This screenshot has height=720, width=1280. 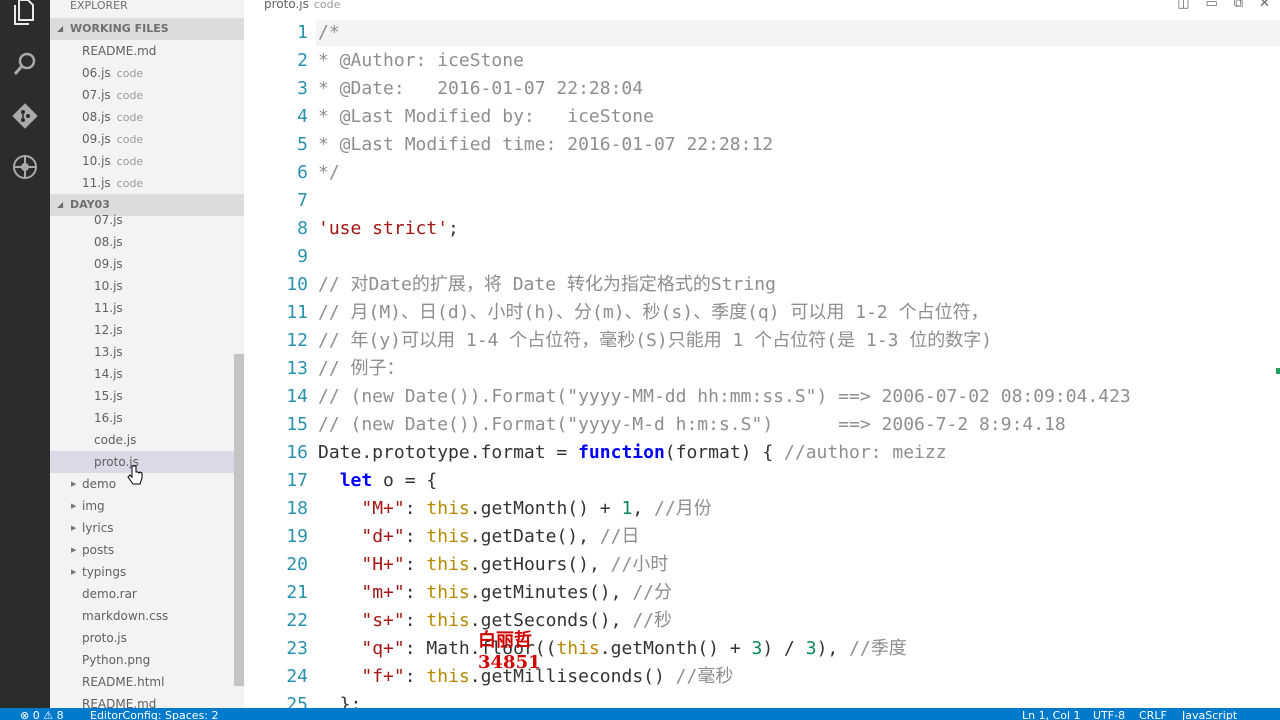 What do you see at coordinates (108, 286) in the screenshot?
I see `code-folder-file-item: 10.js` at bounding box center [108, 286].